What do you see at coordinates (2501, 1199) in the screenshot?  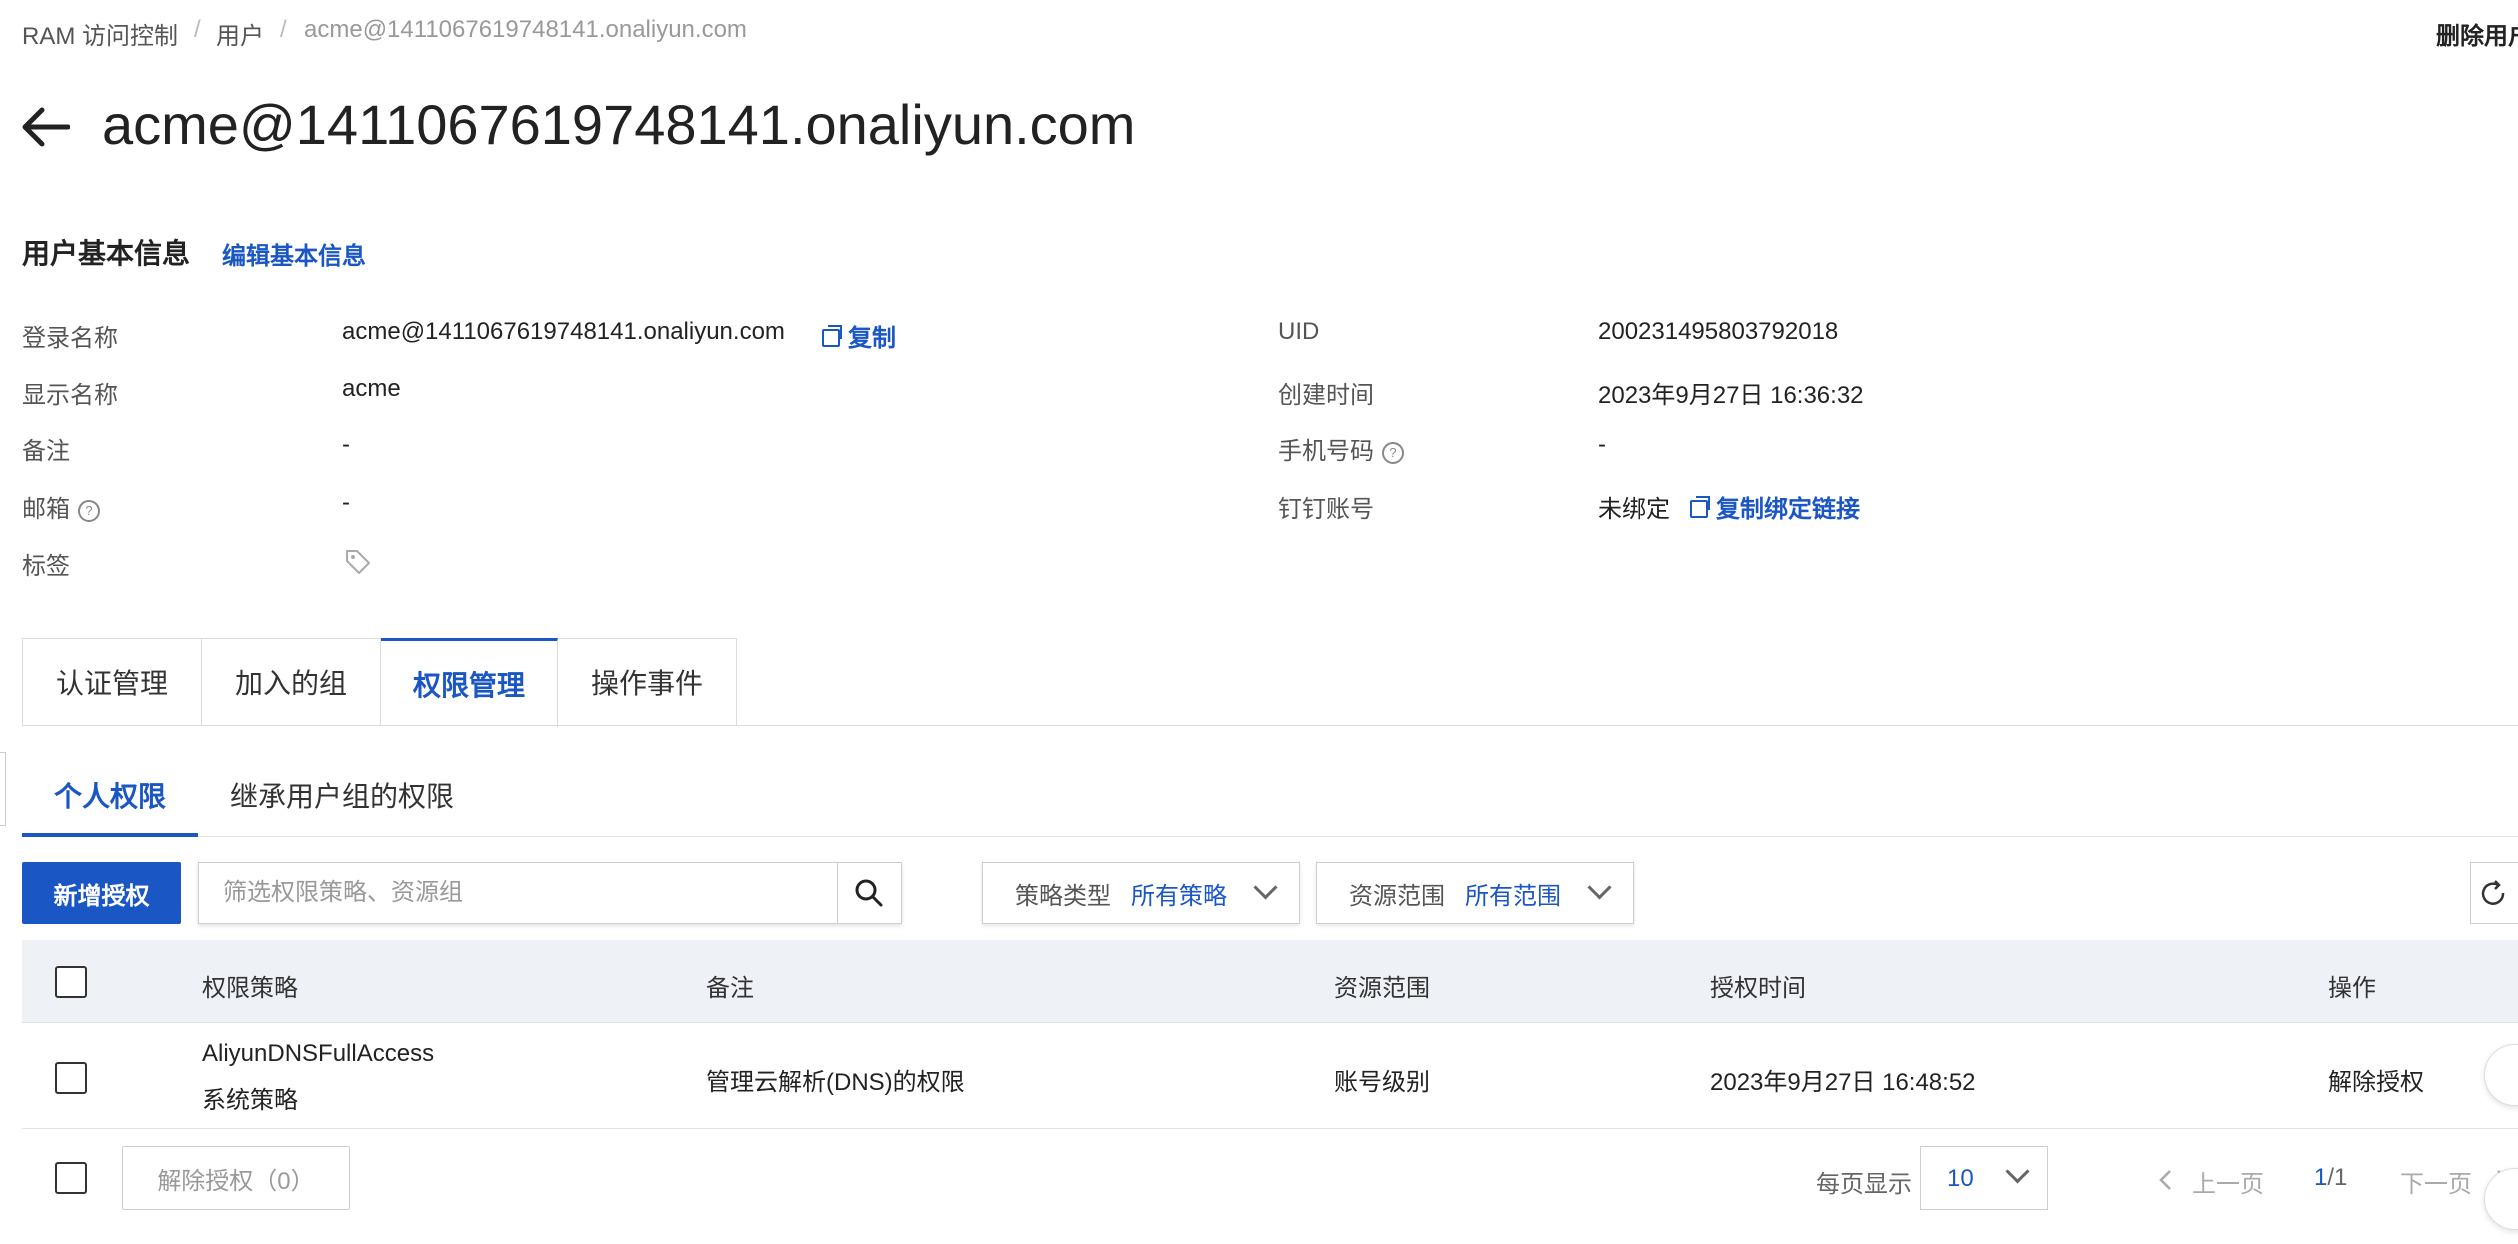 I see `floating-feedback-button` at bounding box center [2501, 1199].